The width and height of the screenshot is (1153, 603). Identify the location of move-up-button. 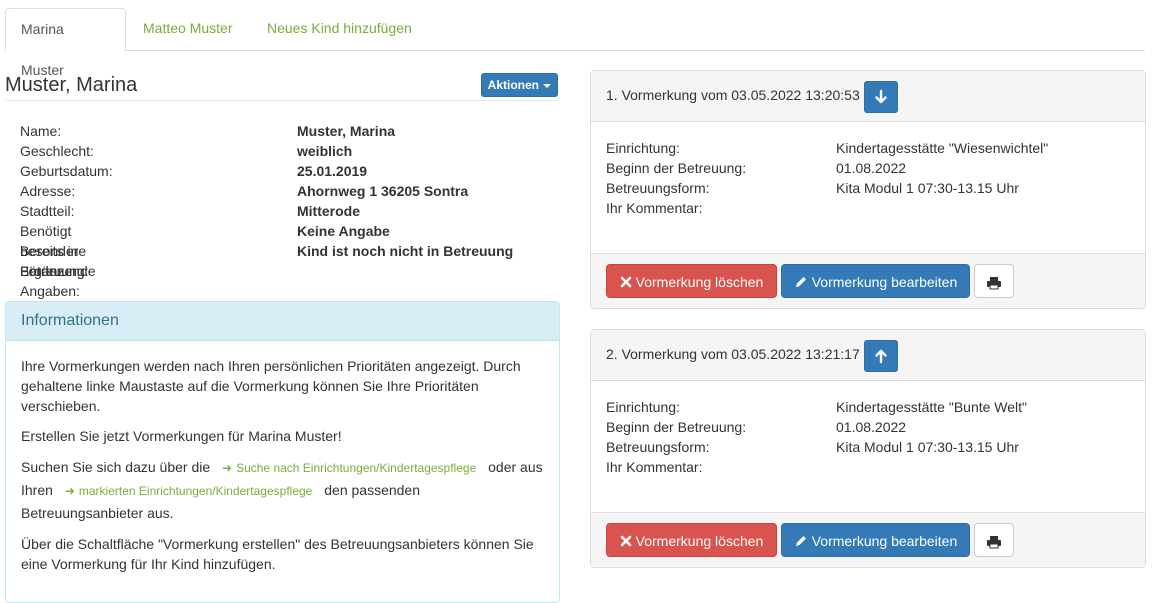
(881, 356).